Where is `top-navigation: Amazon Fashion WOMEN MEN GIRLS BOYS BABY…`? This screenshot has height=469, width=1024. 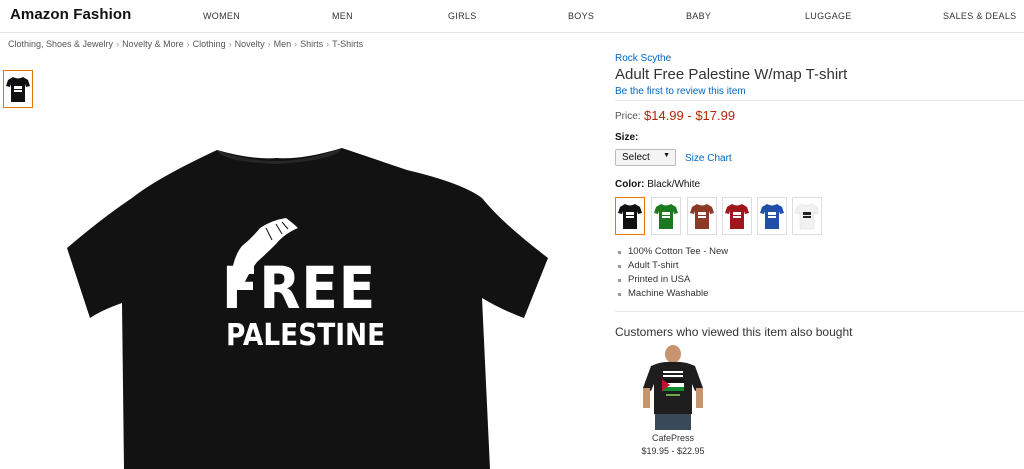 top-navigation: Amazon Fashion WOMEN MEN GIRLS BOYS BABY… is located at coordinates (512, 16).